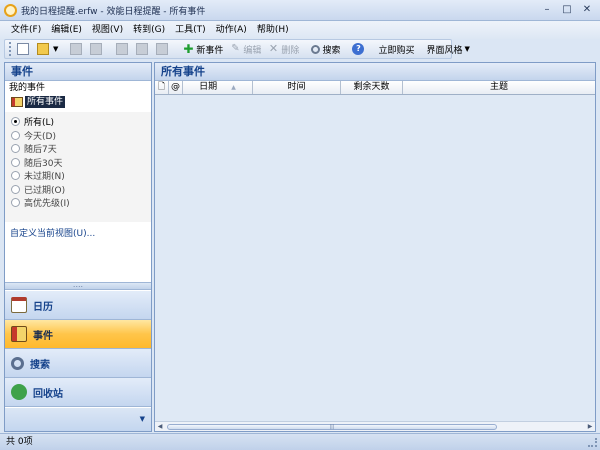  Describe the element at coordinates (210, 50) in the screenshot. I see `new-event-label: 新事件` at that location.